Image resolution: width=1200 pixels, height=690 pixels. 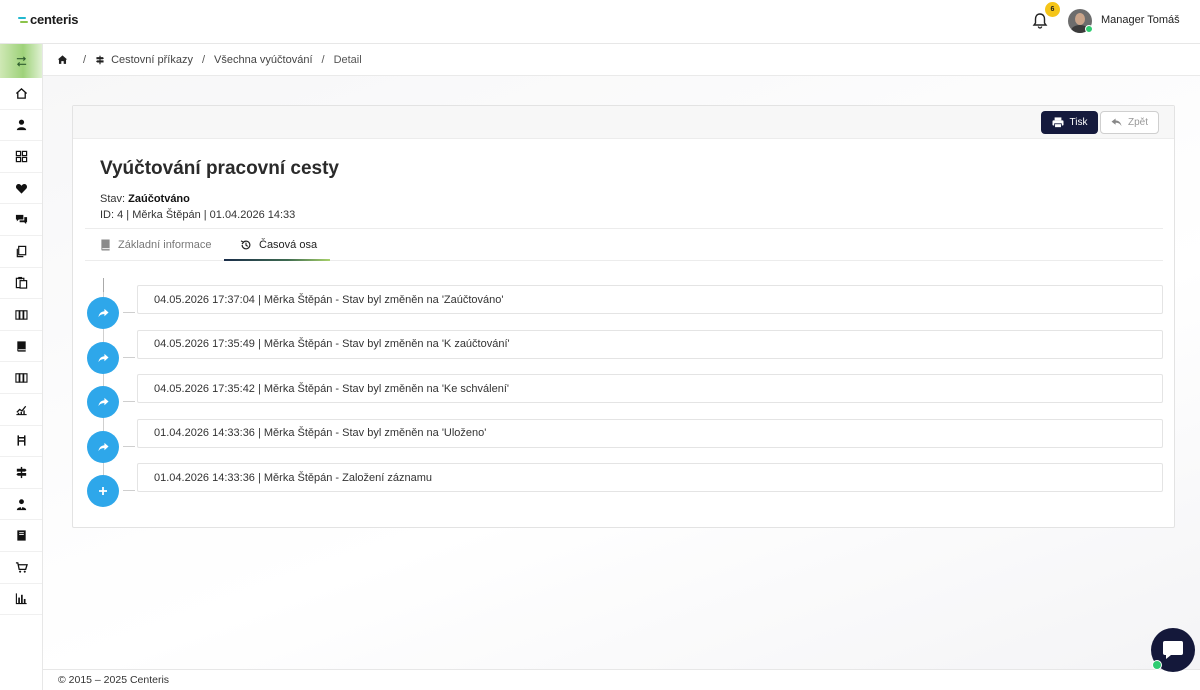 What do you see at coordinates (1080, 19) in the screenshot?
I see `avatar-face` at bounding box center [1080, 19].